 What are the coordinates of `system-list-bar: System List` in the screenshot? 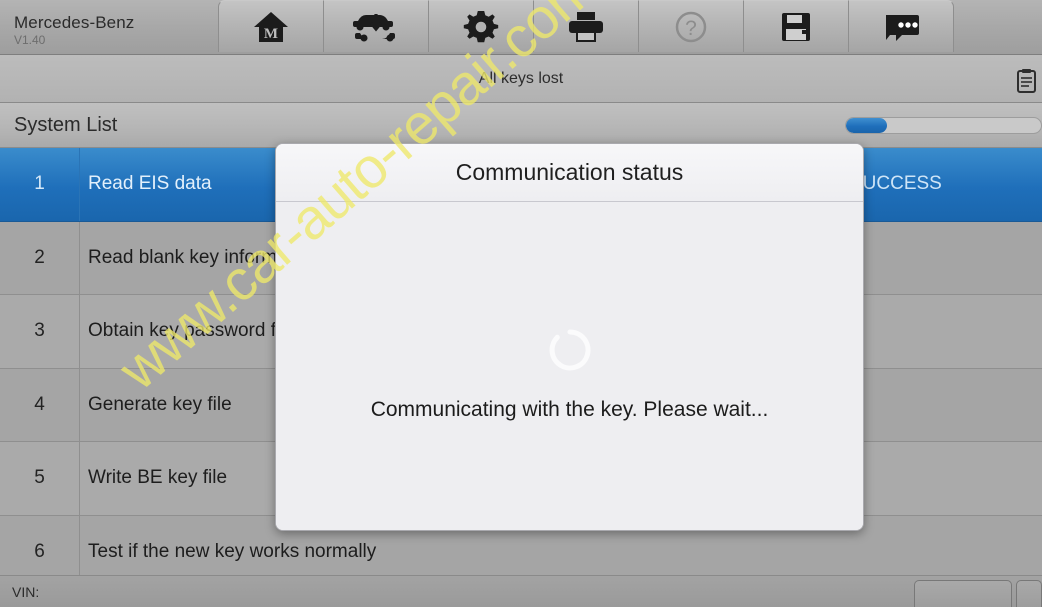 It's located at (521, 125).